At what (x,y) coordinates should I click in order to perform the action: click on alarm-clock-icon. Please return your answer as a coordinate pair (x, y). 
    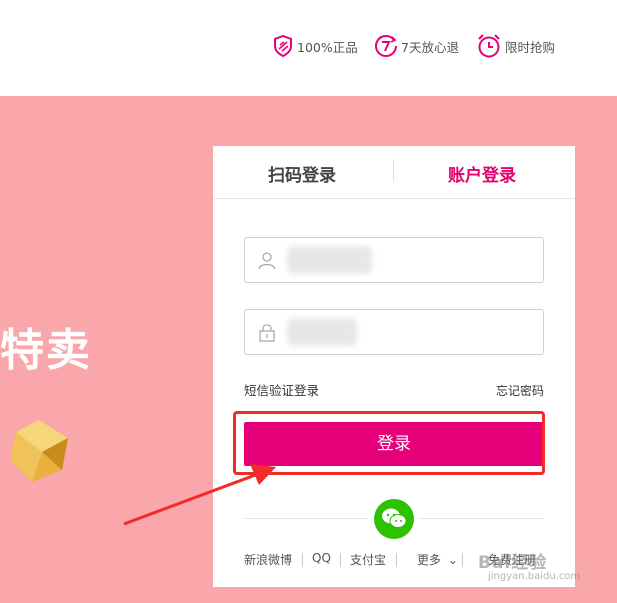
    Looking at the image, I should click on (489, 46).